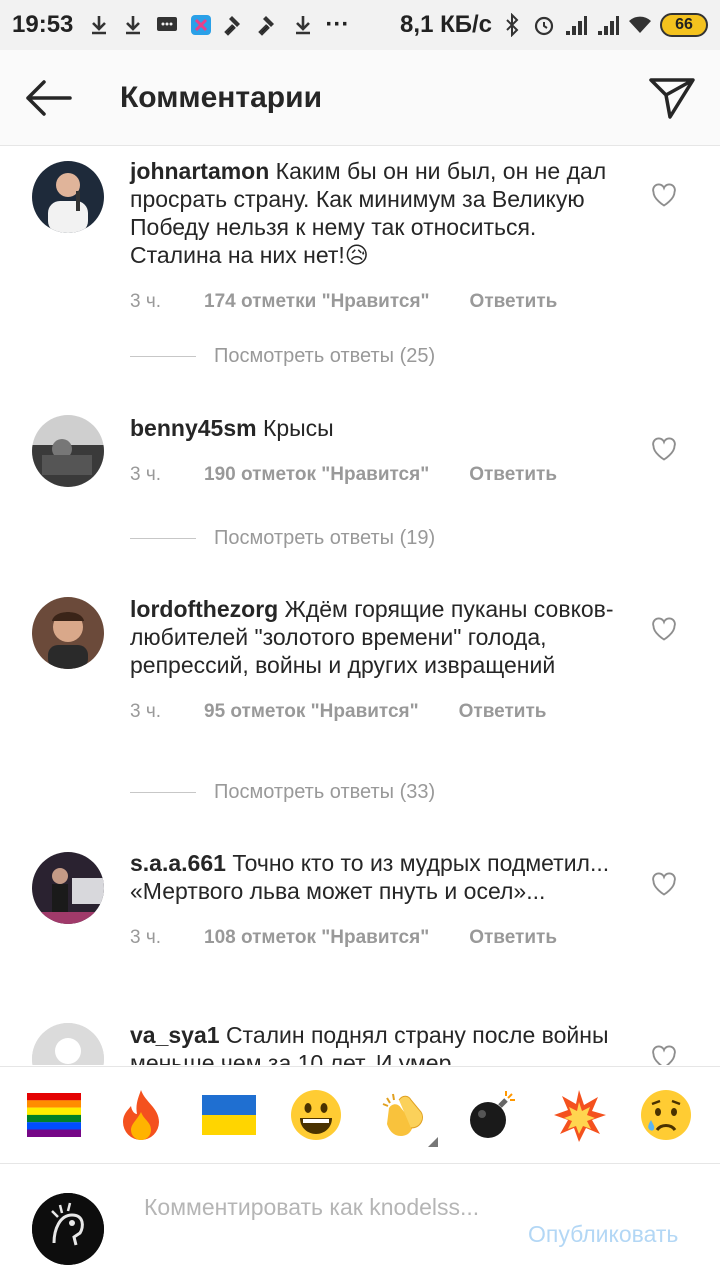 This screenshot has width=720, height=1280. I want to click on current-user-avatar, so click(68, 1229).